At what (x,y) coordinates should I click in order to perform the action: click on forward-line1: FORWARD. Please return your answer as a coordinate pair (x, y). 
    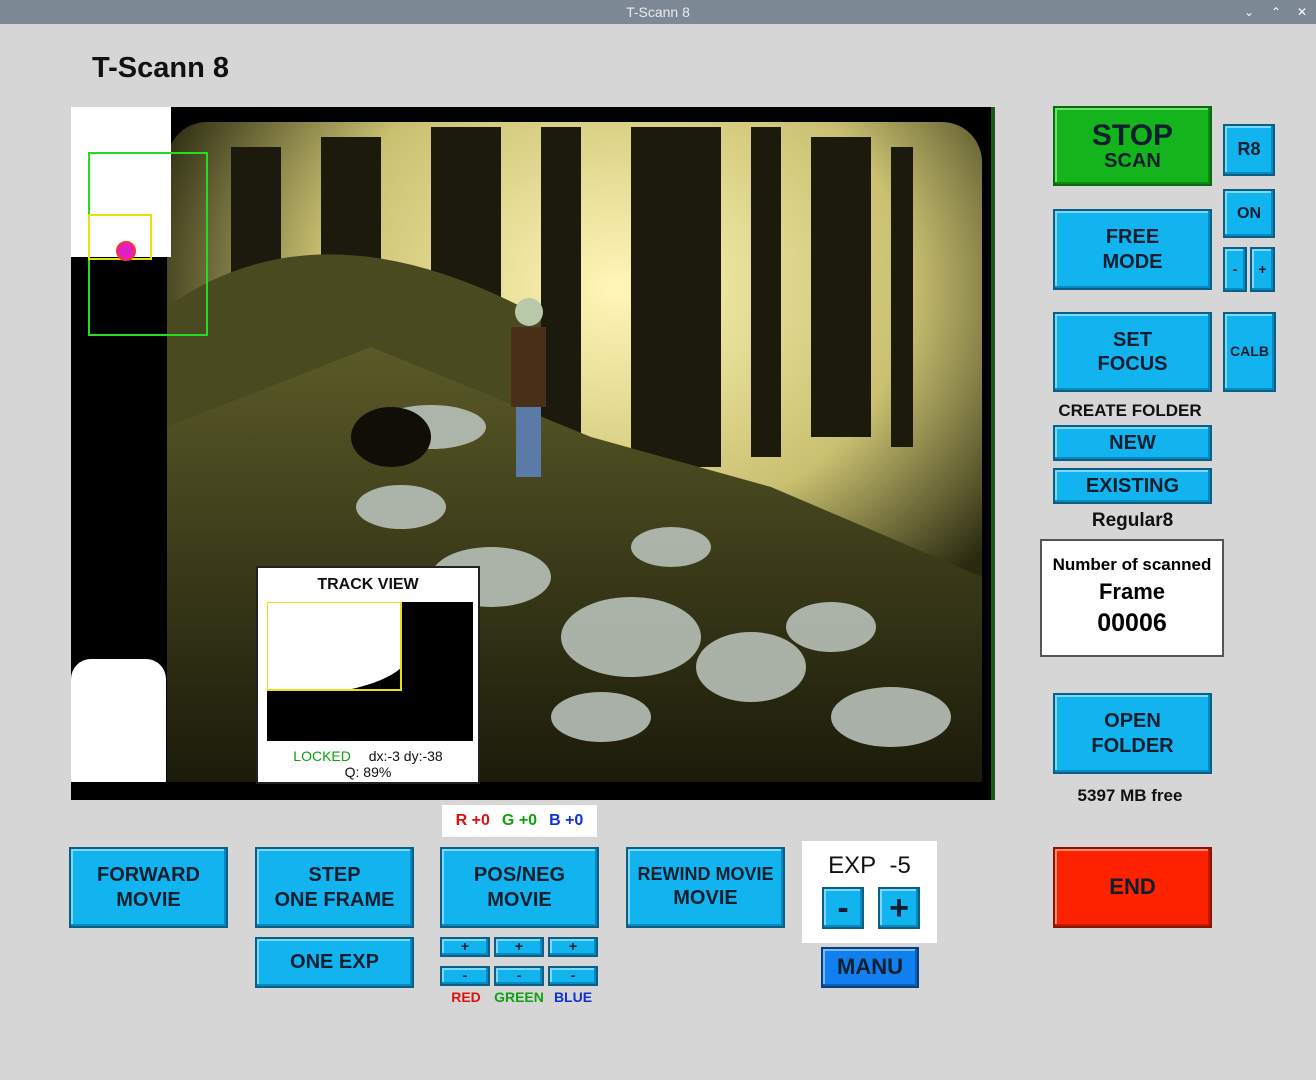
    Looking at the image, I should click on (148, 875).